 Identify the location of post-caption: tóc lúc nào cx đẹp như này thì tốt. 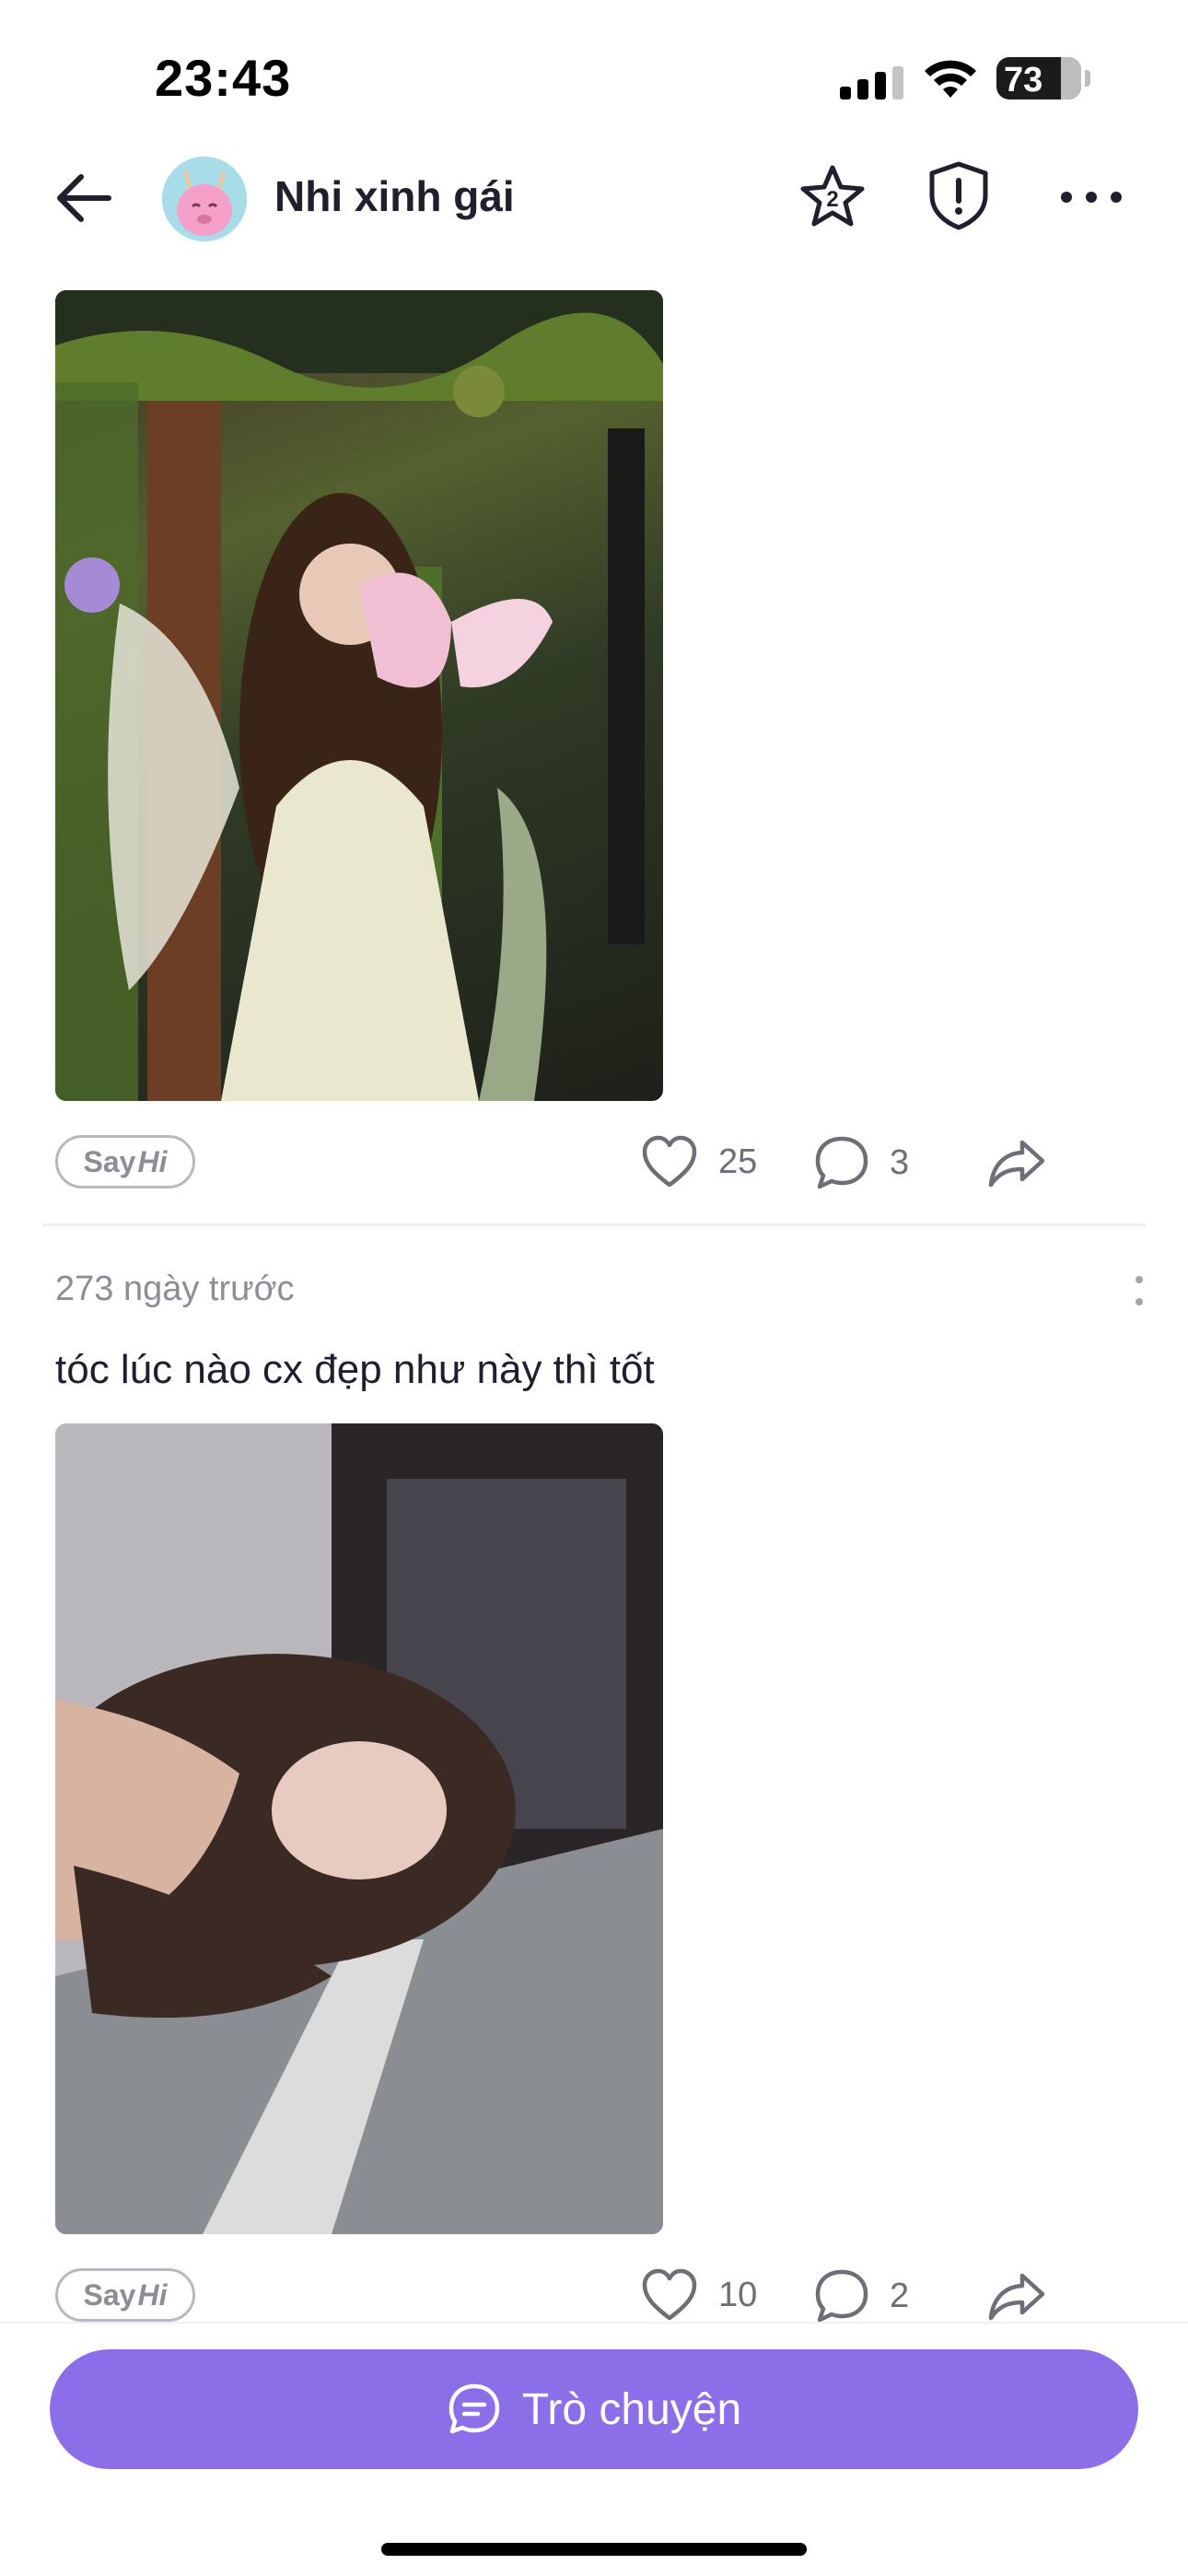
(355, 1370).